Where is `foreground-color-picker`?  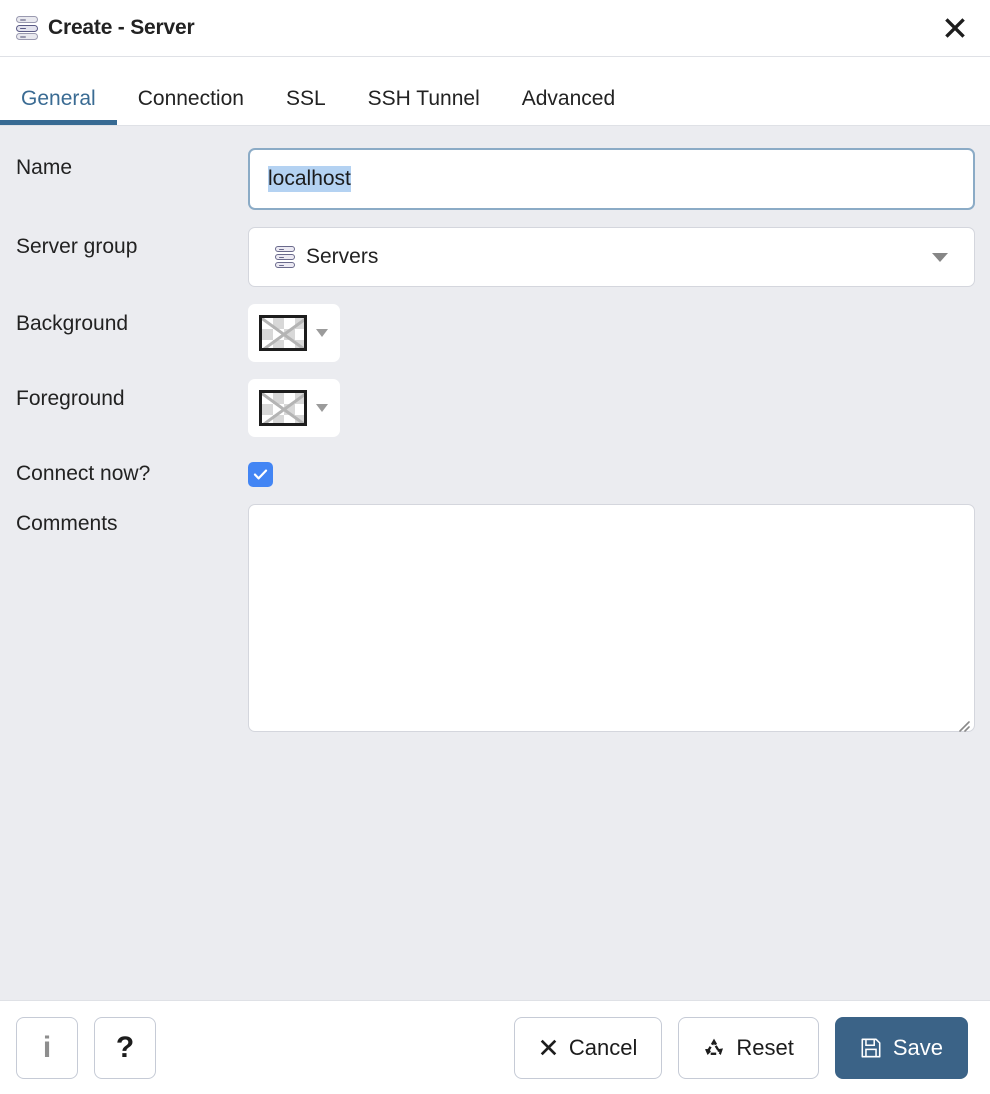 foreground-color-picker is located at coordinates (294, 408).